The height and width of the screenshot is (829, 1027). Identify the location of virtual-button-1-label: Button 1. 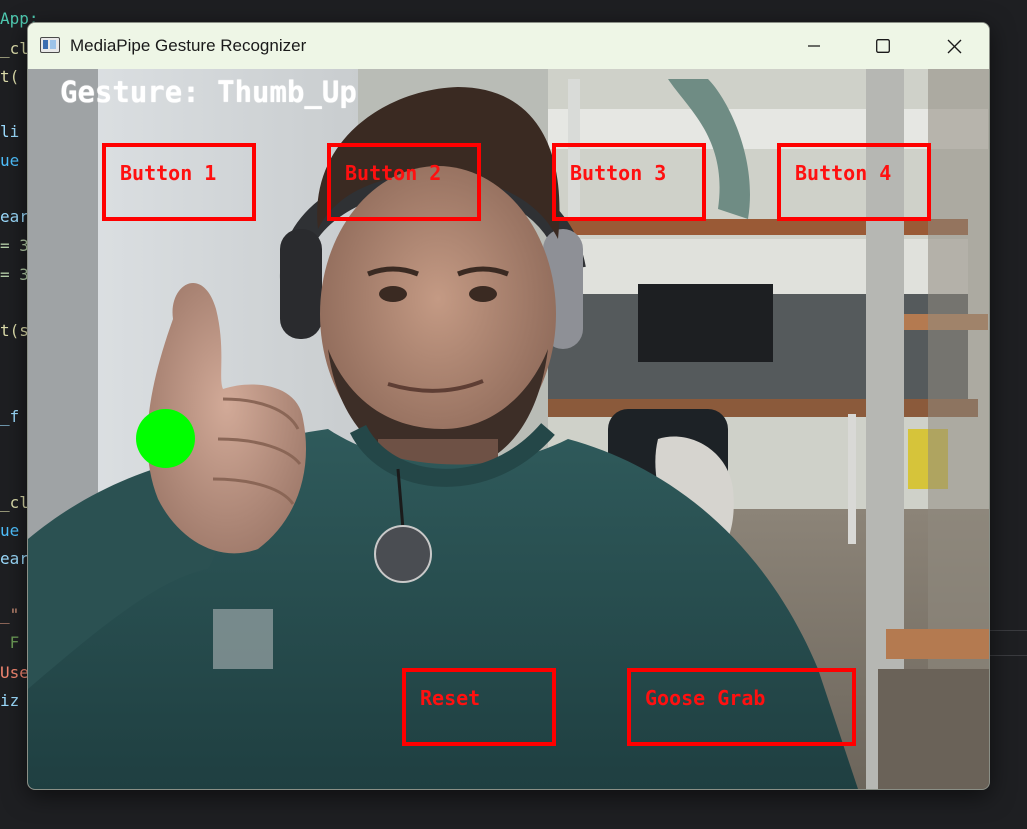
(168, 173).